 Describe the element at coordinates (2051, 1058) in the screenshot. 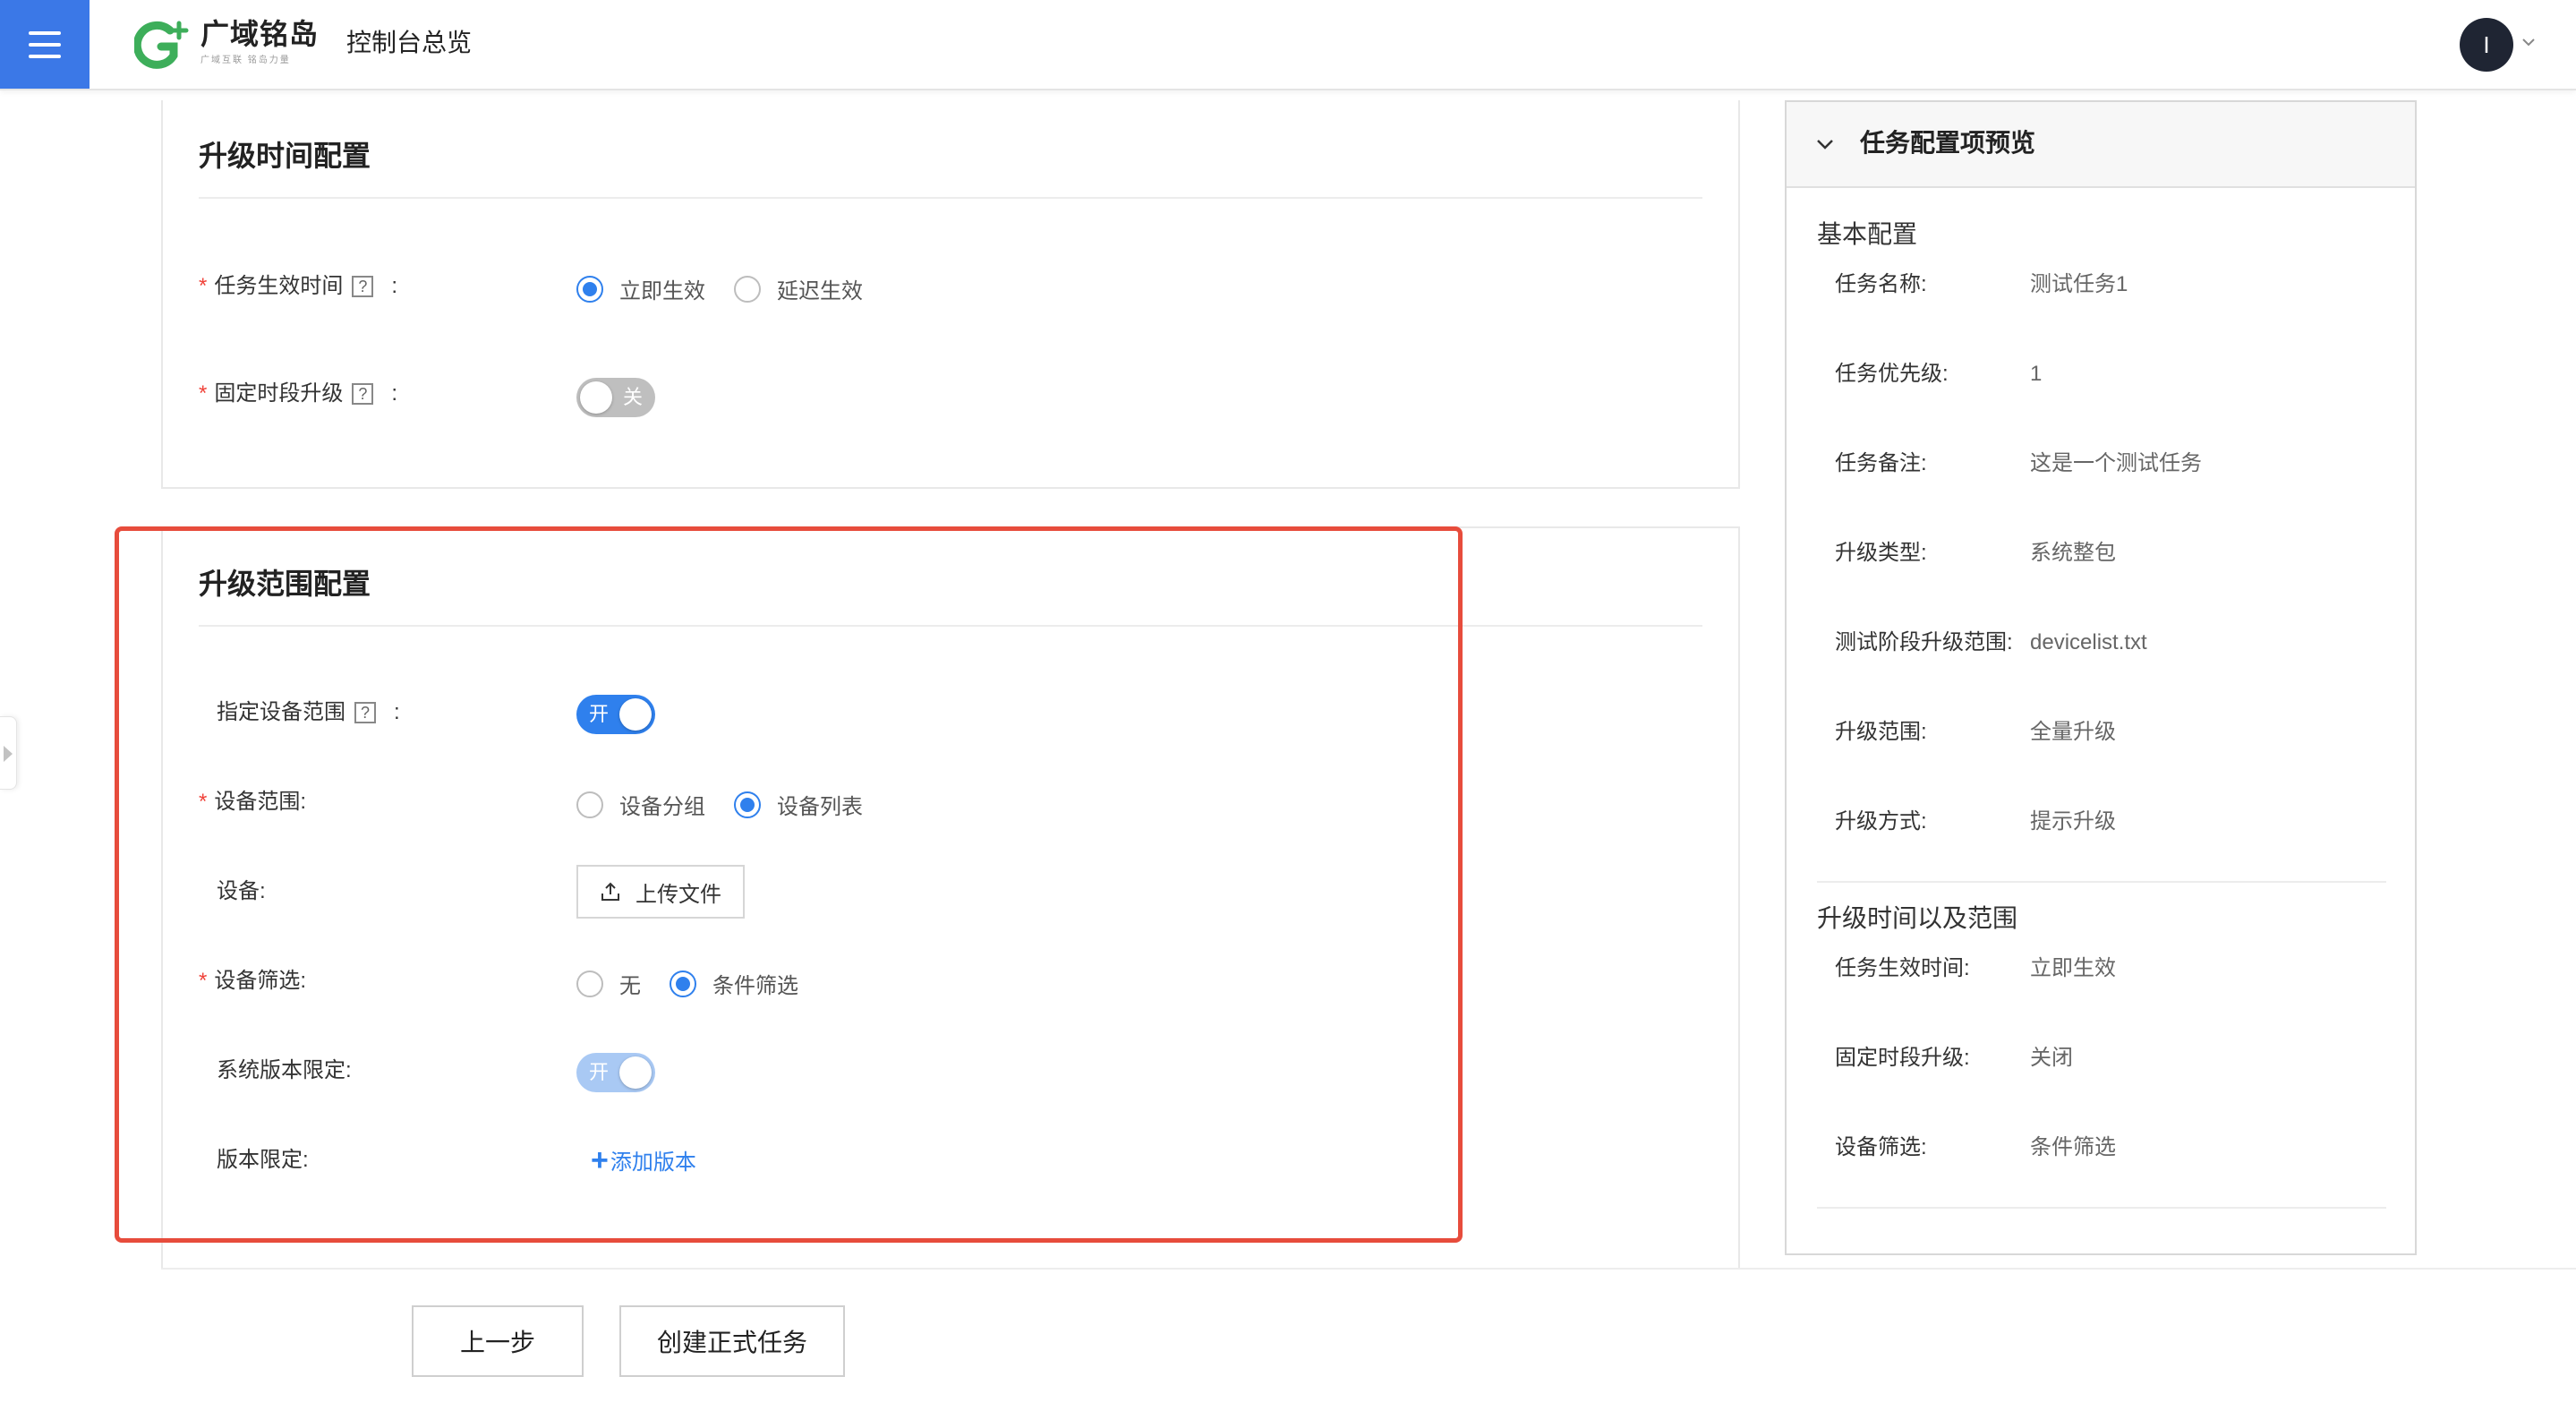

I see `preview-value: 关闭` at that location.